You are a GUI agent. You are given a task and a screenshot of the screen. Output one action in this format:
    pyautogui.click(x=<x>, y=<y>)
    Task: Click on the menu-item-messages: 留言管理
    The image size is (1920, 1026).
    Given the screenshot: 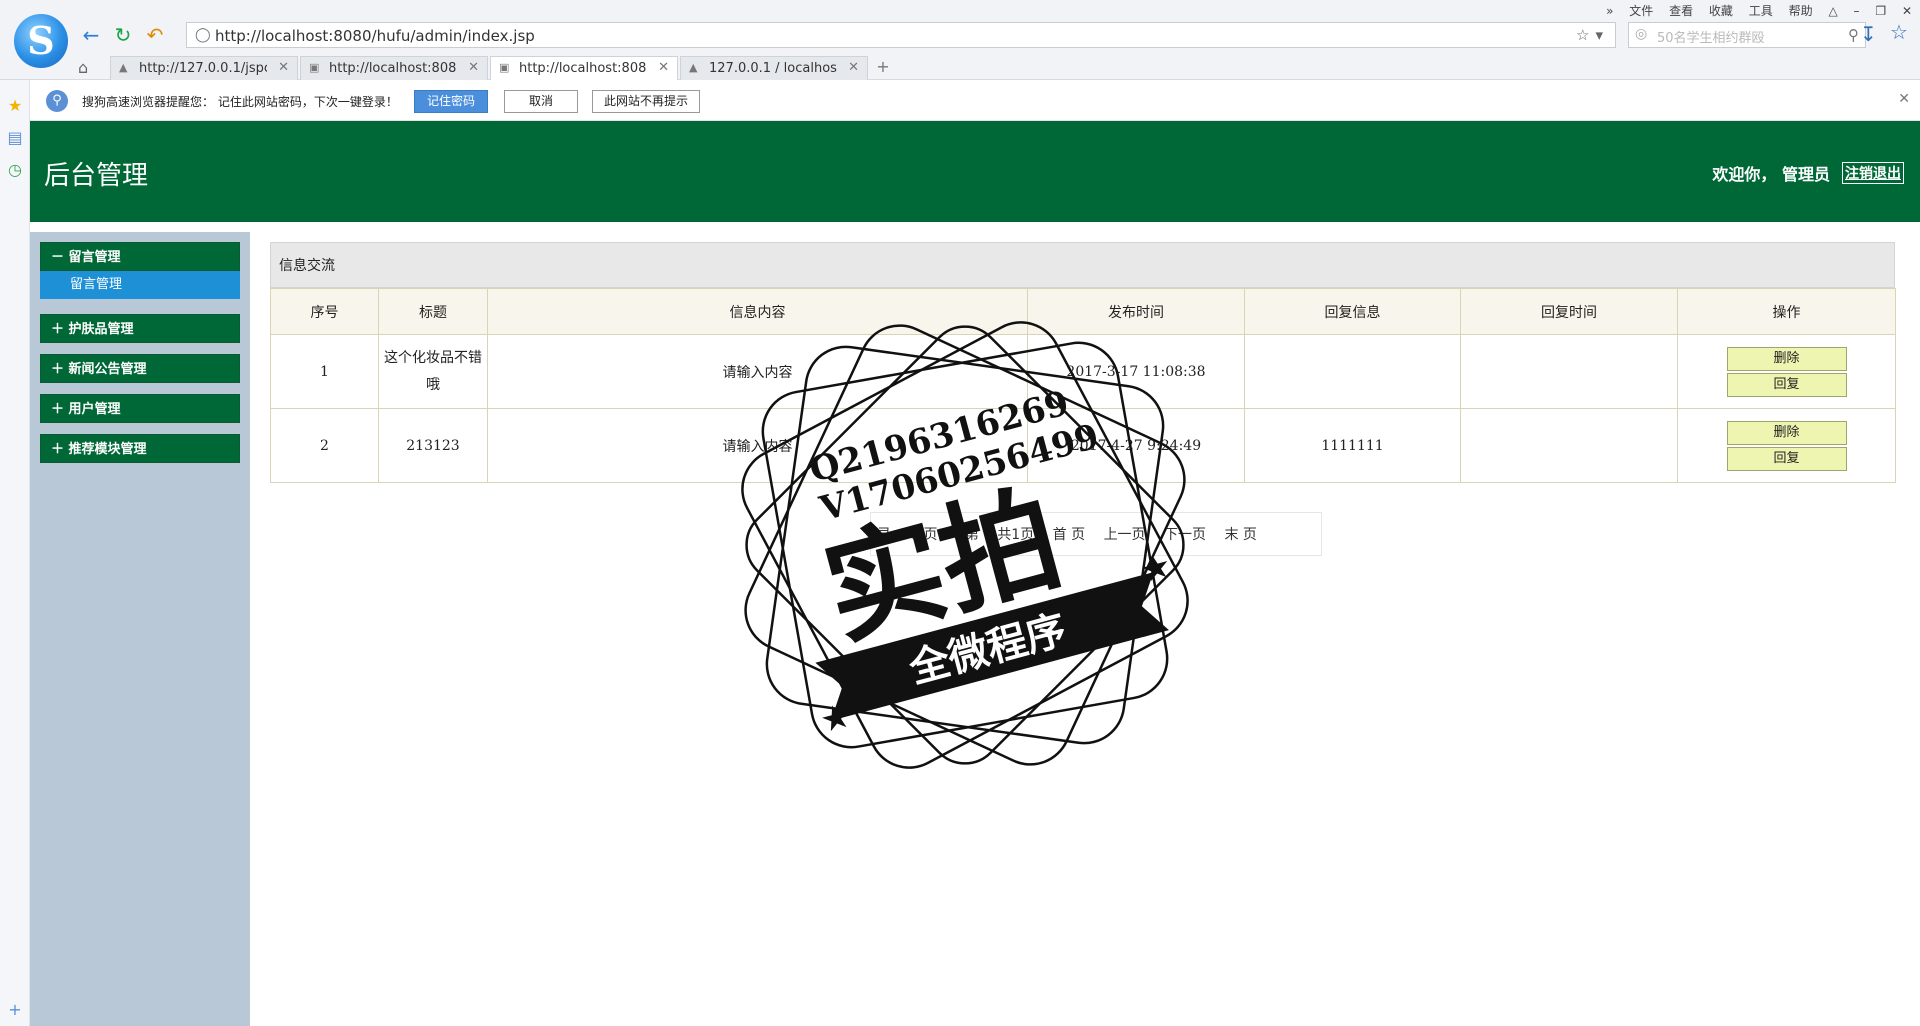 What is the action you would take?
    pyautogui.click(x=140, y=285)
    